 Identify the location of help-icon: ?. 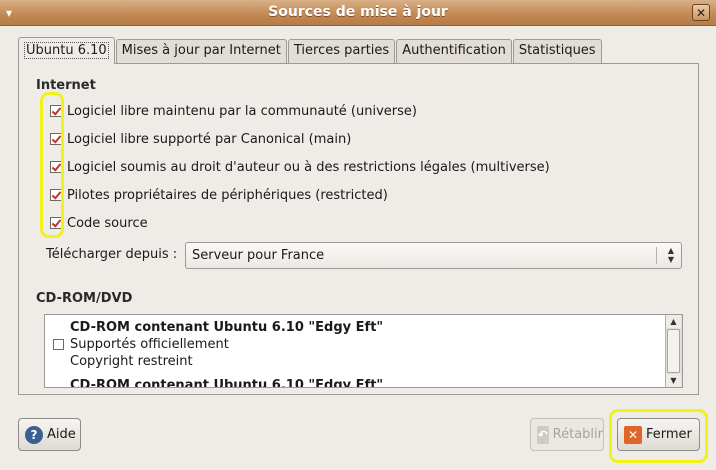
(34, 434).